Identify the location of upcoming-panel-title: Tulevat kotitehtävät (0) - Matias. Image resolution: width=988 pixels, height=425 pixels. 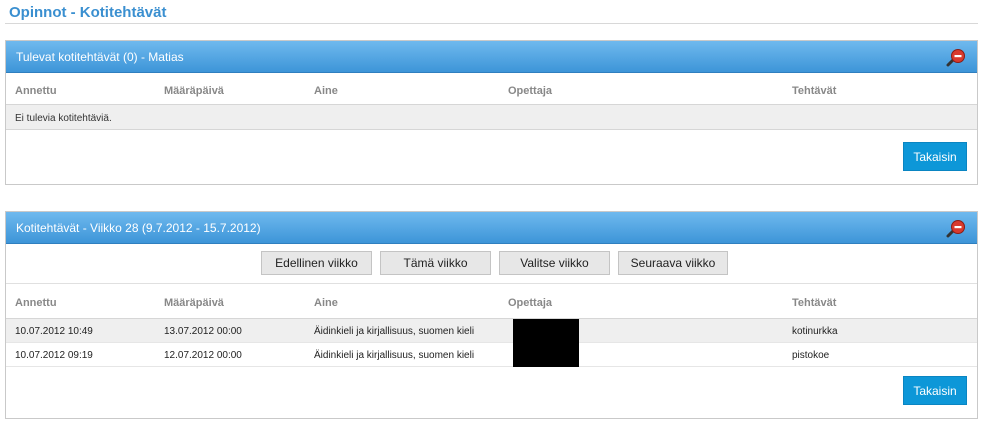
(100, 56).